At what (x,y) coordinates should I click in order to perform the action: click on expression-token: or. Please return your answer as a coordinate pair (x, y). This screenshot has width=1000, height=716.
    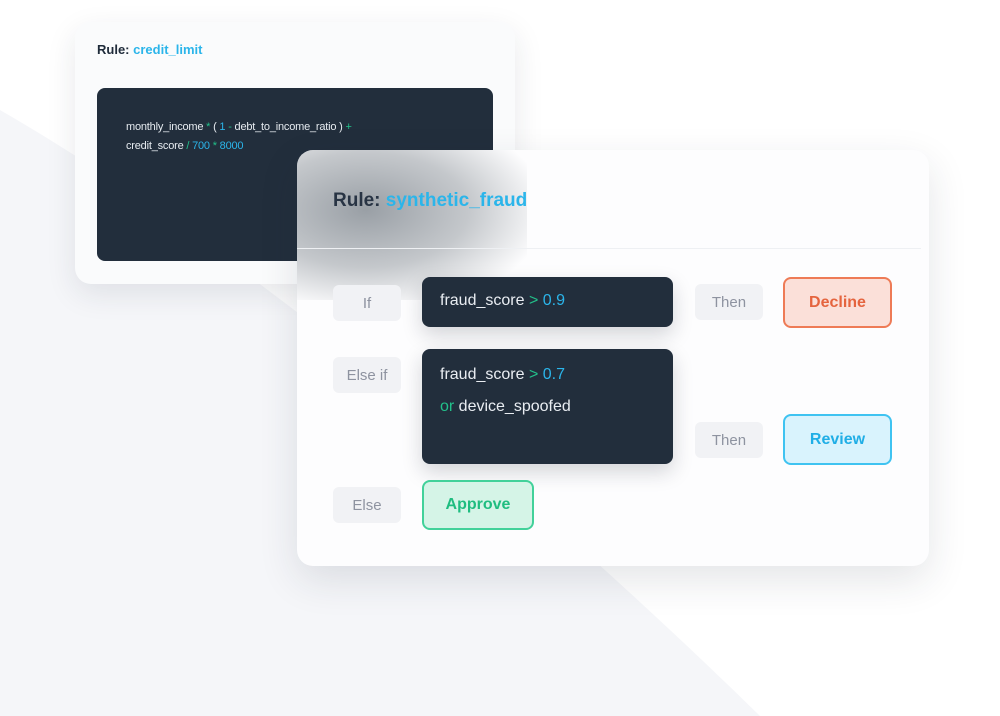
    Looking at the image, I should click on (447, 406).